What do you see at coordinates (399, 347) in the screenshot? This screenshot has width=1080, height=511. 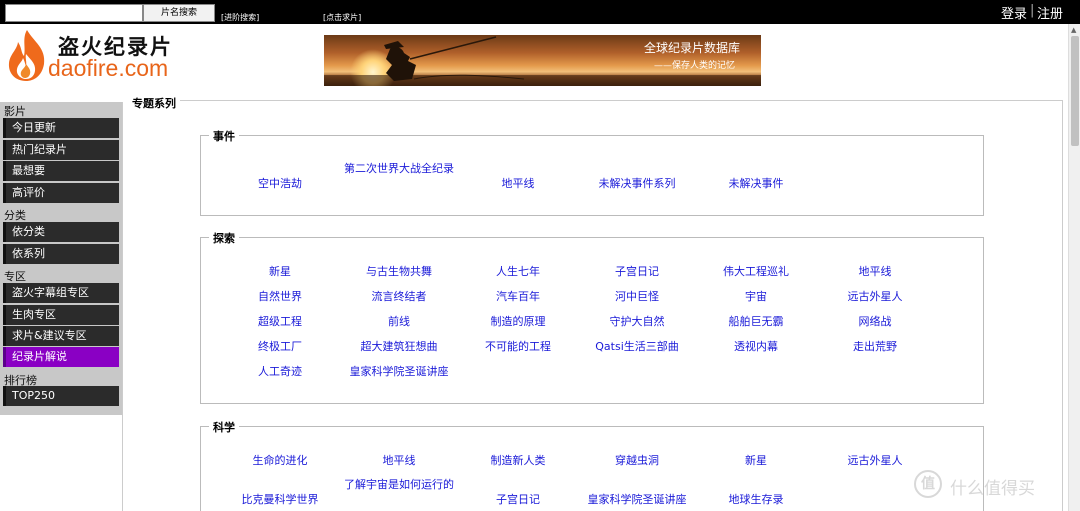 I see `topic-link: 超大建筑狂想曲` at bounding box center [399, 347].